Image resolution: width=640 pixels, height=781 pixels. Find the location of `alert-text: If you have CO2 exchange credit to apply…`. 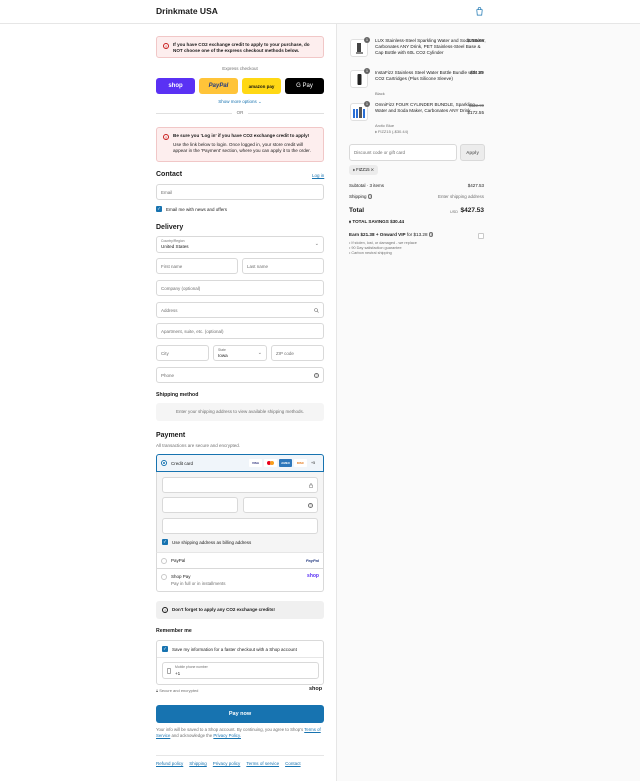

alert-text: If you have CO2 exchange credit to apply… is located at coordinates (241, 47).